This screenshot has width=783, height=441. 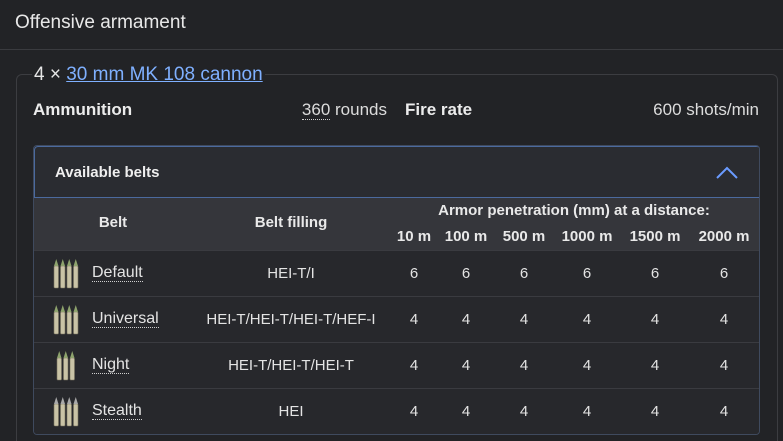 I want to click on header-distance: 10 m, so click(x=414, y=236).